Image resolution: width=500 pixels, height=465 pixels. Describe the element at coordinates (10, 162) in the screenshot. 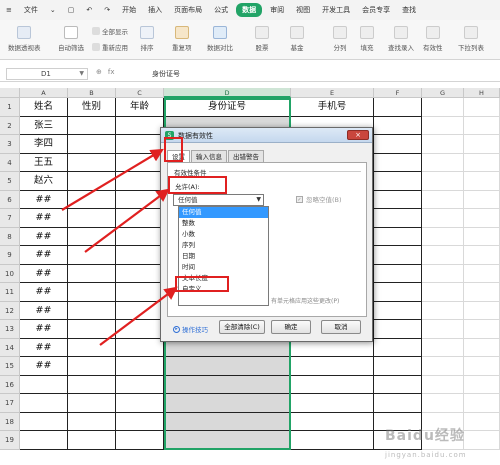

I see `row-header-4: 4` at that location.